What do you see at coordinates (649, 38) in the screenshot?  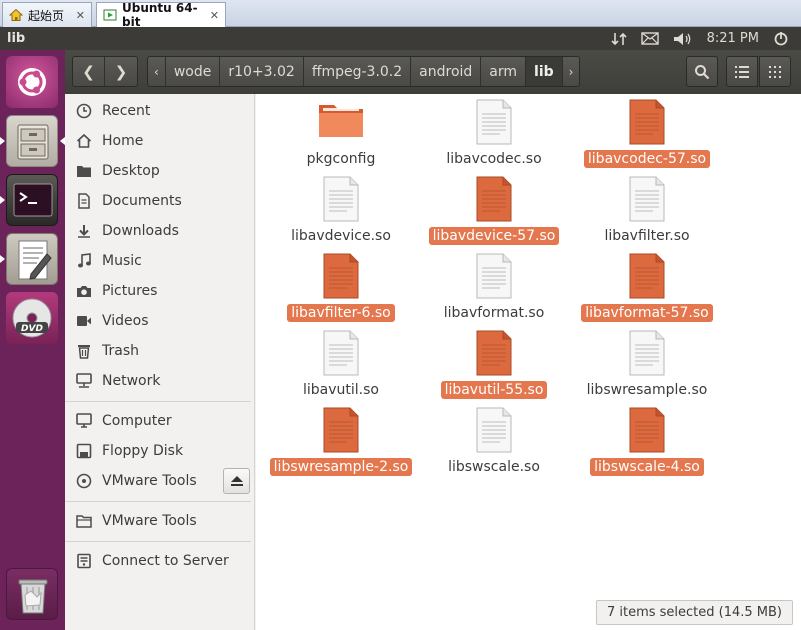 I see `mail-icon` at bounding box center [649, 38].